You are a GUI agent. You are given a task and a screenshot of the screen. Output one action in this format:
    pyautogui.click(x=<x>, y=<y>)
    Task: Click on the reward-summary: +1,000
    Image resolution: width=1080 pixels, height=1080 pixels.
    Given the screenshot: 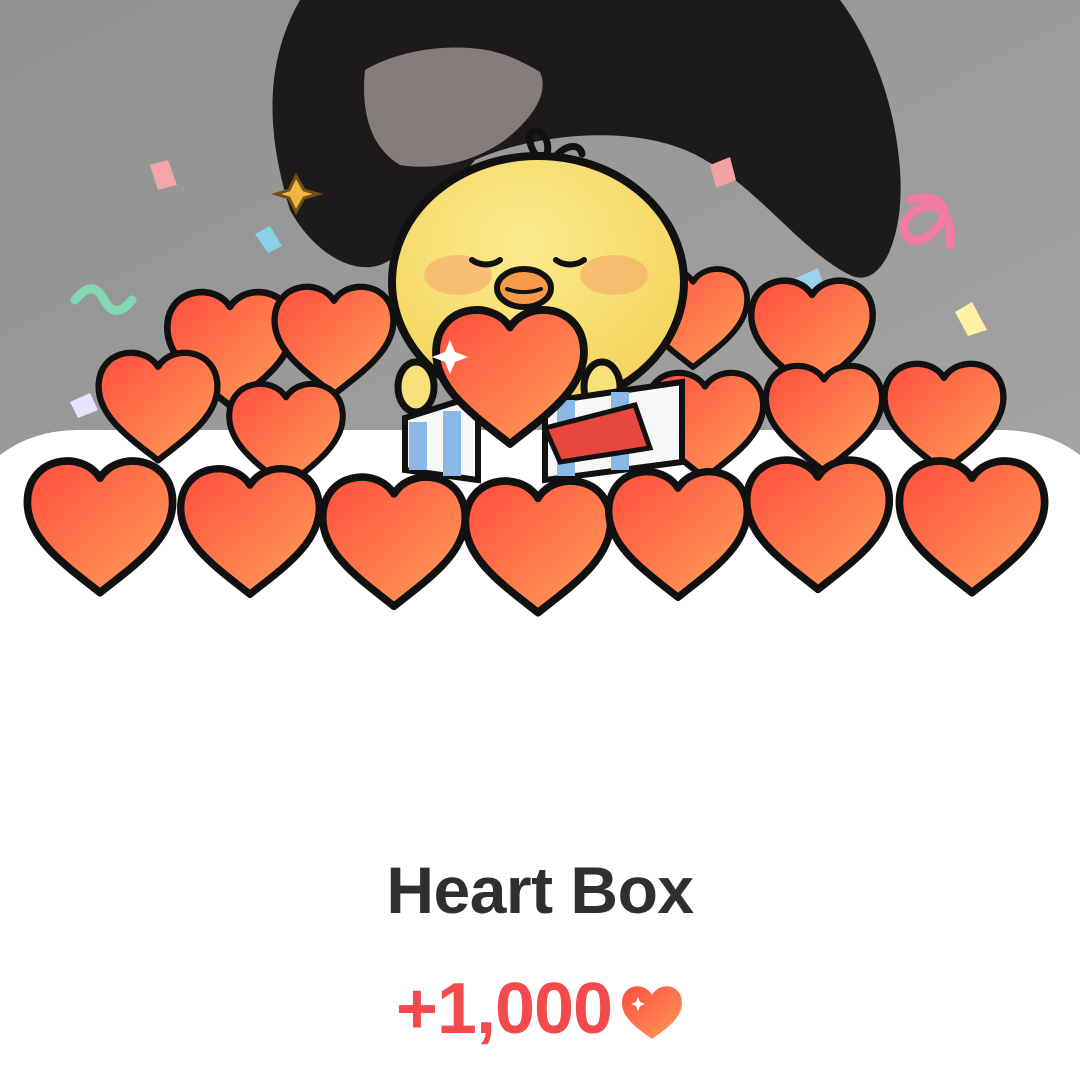 What is the action you would take?
    pyautogui.click(x=540, y=1009)
    